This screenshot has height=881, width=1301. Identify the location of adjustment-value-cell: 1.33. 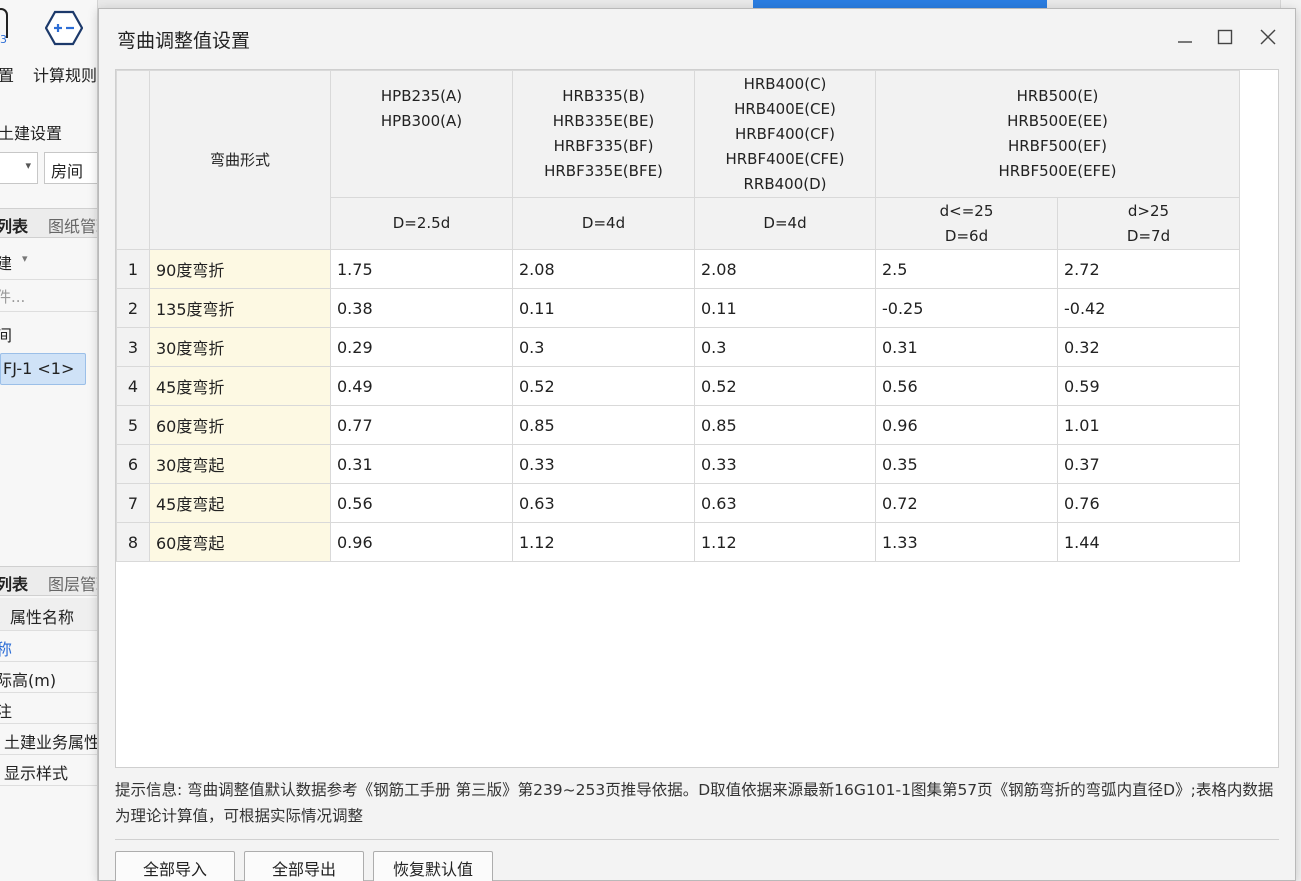
(966, 542).